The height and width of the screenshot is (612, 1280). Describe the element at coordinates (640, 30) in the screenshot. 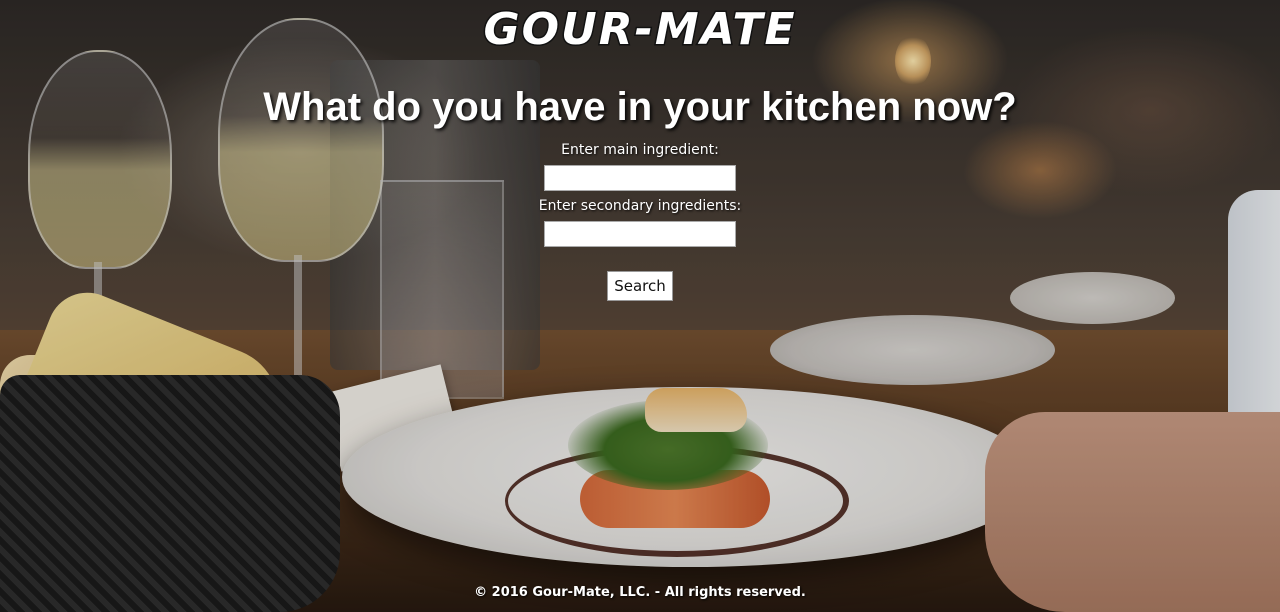

I see `site-logo: GOUR-MATE` at that location.